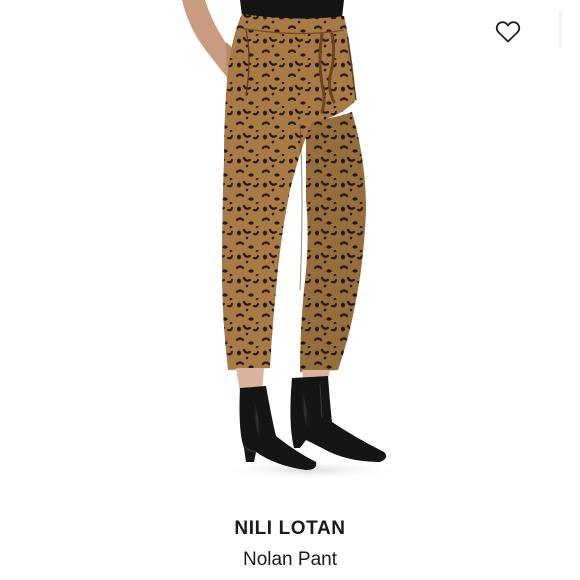 The width and height of the screenshot is (580, 580). I want to click on product-brand: NILI LOTAN, so click(290, 529).